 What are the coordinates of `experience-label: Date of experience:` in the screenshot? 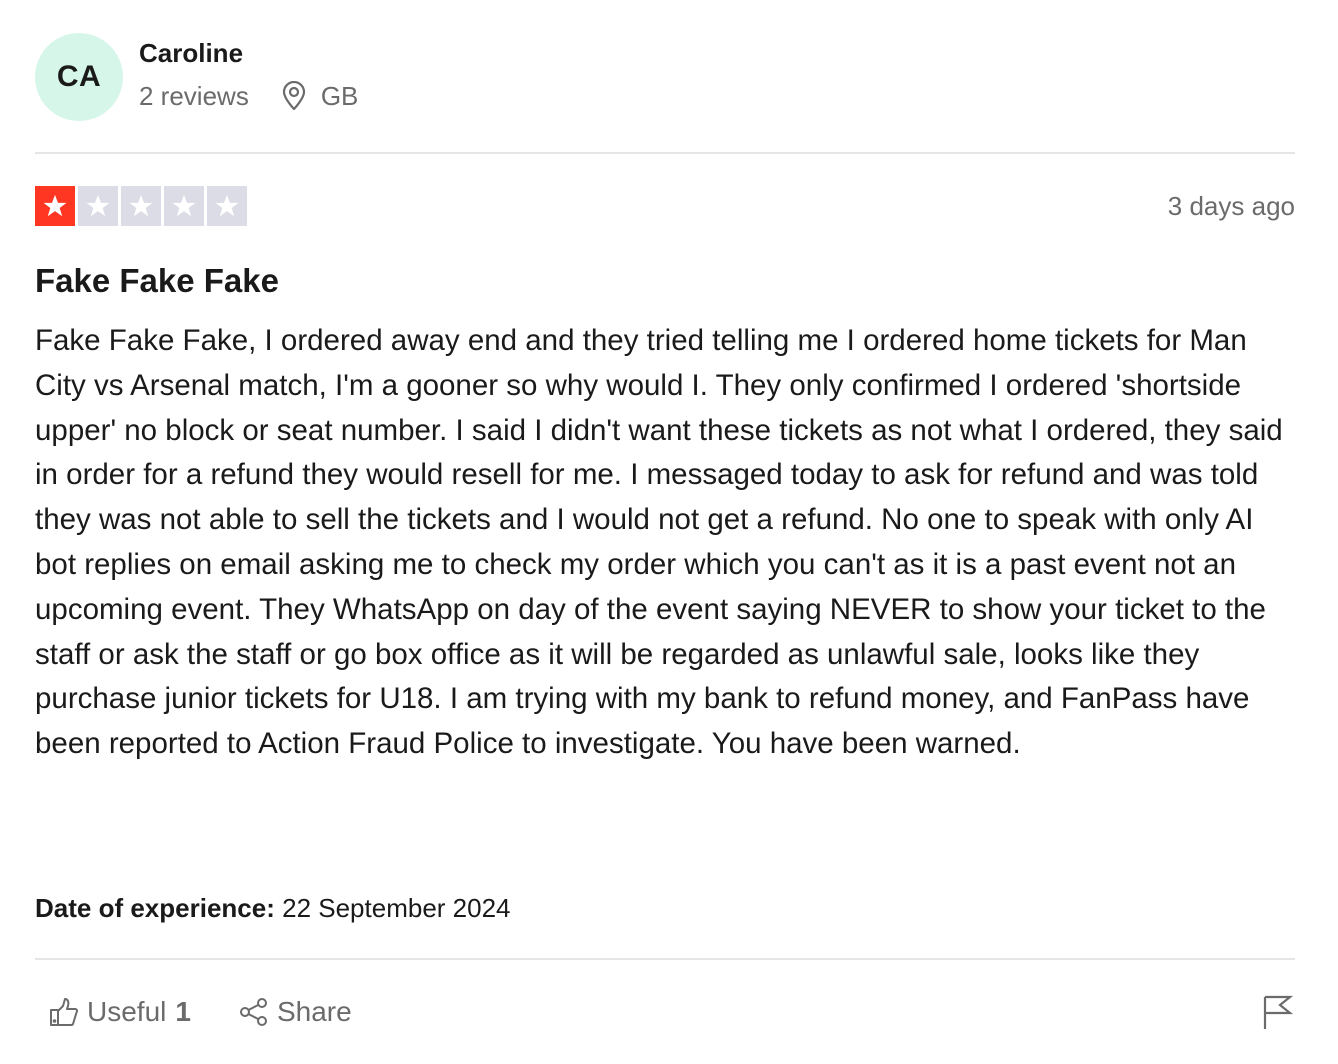 It's located at (155, 908).